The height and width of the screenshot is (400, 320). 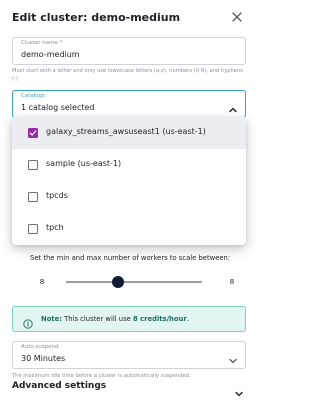 I want to click on close-icon, so click(x=237, y=17).